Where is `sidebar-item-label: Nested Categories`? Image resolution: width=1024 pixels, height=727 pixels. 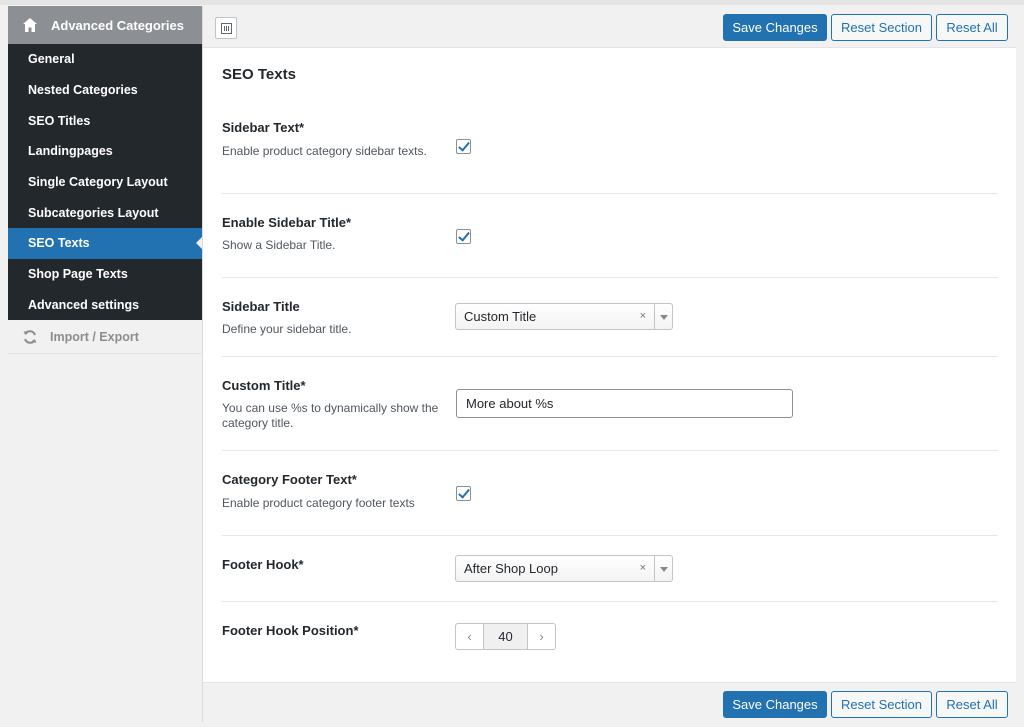 sidebar-item-label: Nested Categories is located at coordinates (83, 90).